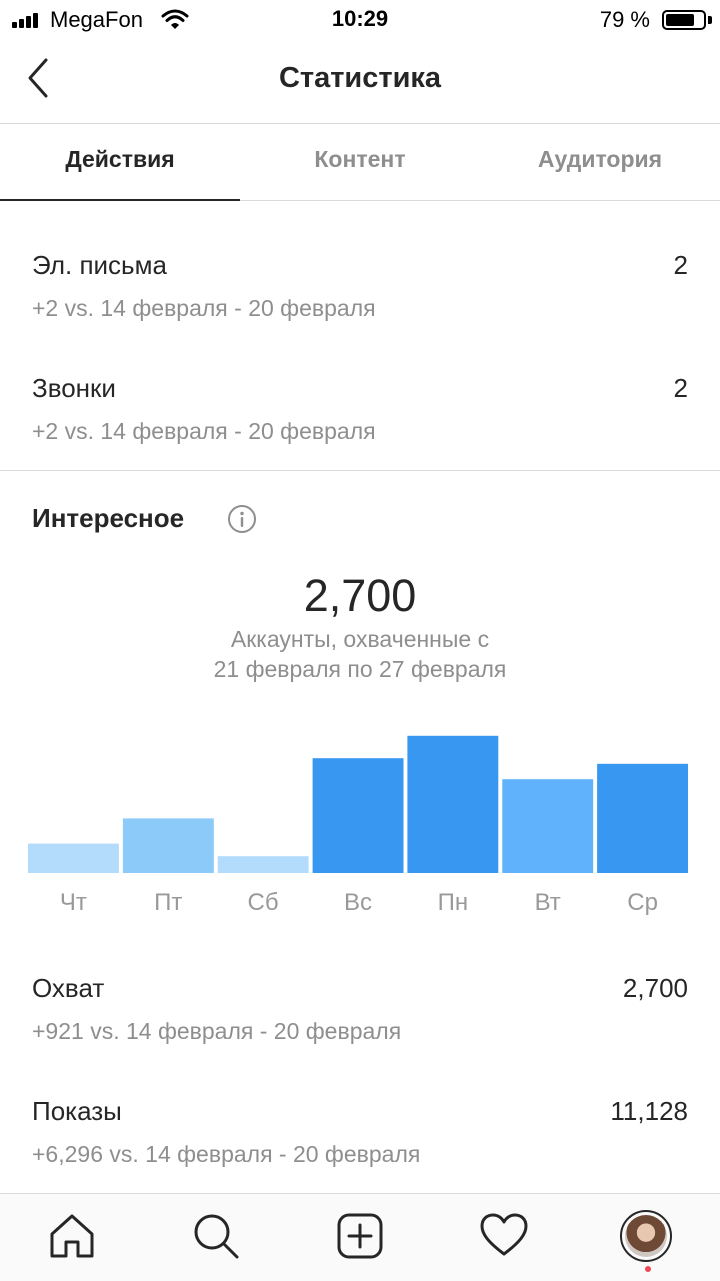 This screenshot has width=720, height=1281. I want to click on bottom-tab-bar, so click(360, 1237).